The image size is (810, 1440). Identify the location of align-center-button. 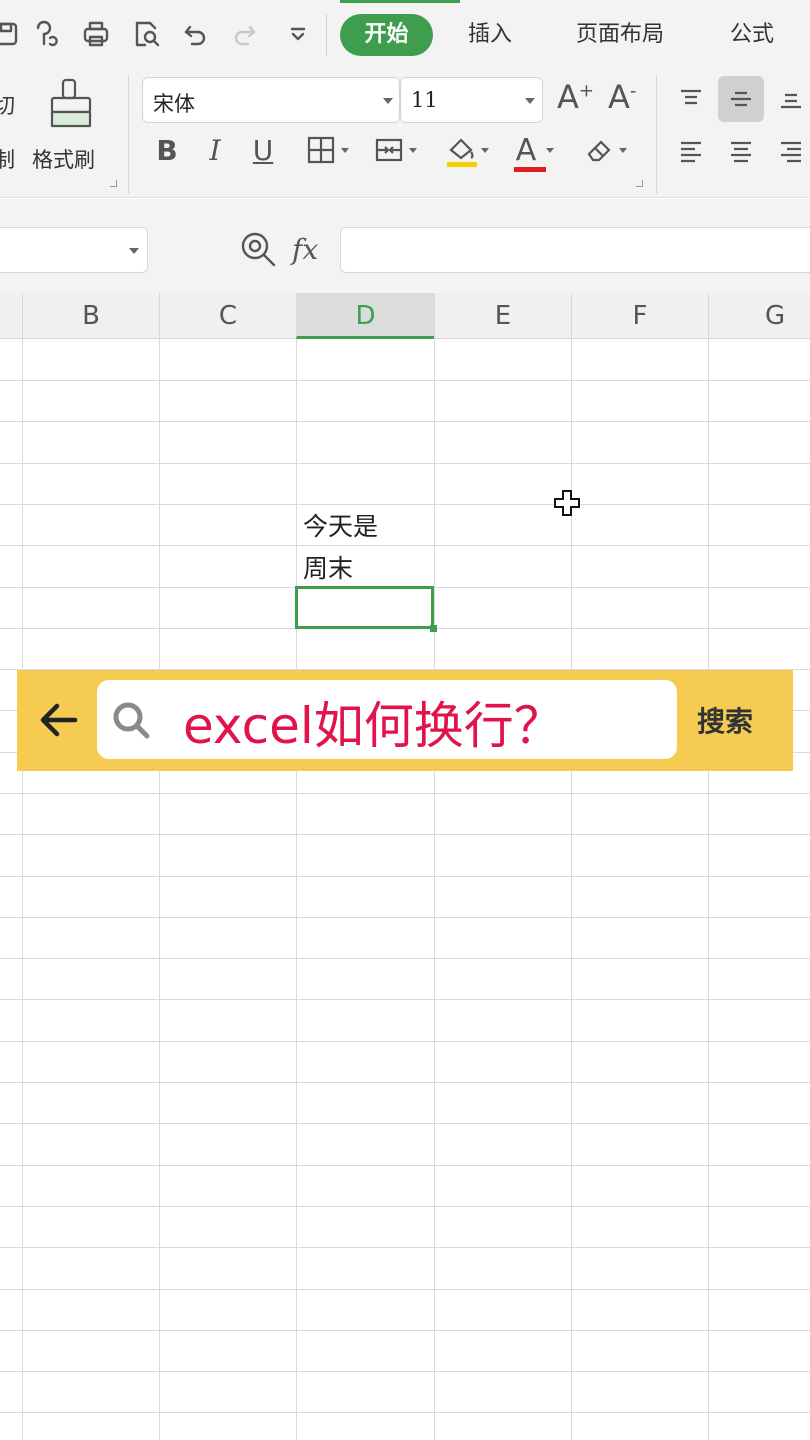
(741, 151).